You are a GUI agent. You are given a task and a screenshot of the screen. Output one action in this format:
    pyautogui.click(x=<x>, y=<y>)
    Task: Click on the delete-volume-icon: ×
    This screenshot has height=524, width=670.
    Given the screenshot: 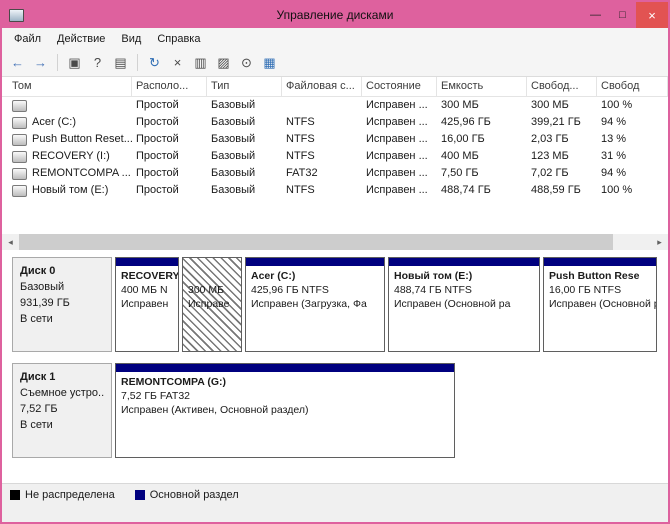 What is the action you would take?
    pyautogui.click(x=177, y=62)
    